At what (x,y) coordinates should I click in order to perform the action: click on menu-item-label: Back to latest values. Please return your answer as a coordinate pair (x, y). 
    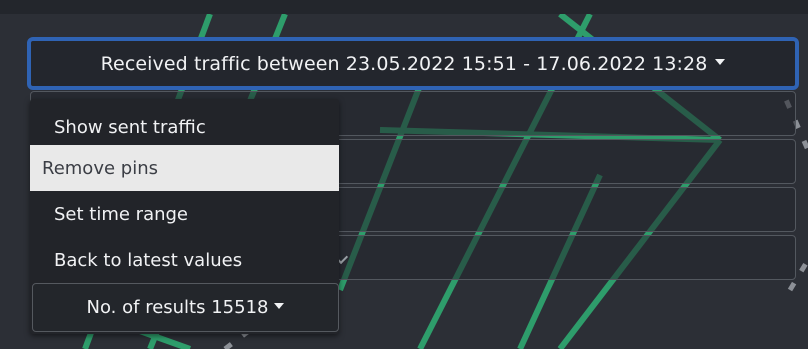
    Looking at the image, I should click on (148, 260).